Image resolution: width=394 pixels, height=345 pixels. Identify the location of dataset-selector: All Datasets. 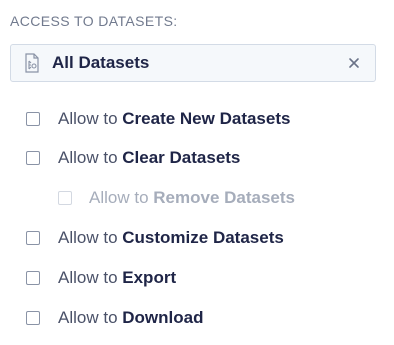
(193, 63).